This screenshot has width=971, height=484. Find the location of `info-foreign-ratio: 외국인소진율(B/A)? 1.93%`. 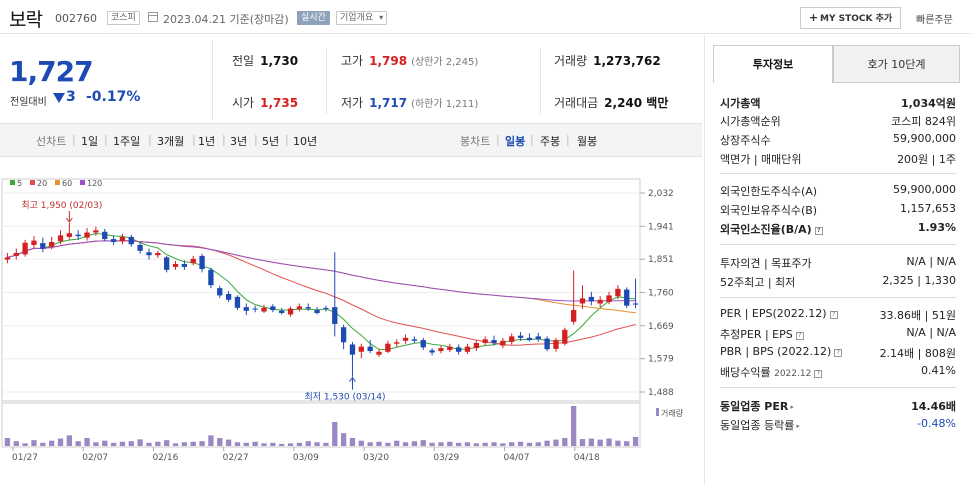

info-foreign-ratio: 외국인소진율(B/A)? 1.93% is located at coordinates (838, 228).